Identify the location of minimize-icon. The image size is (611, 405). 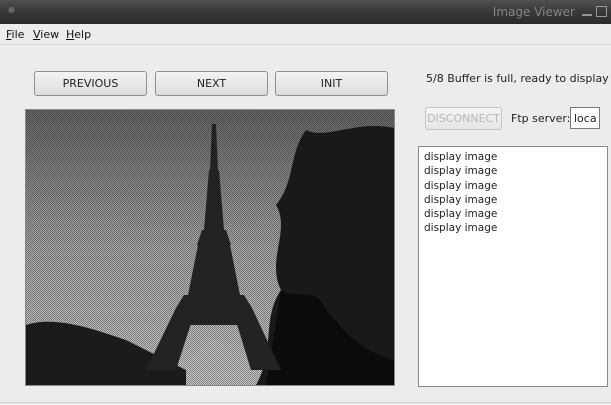
(587, 15).